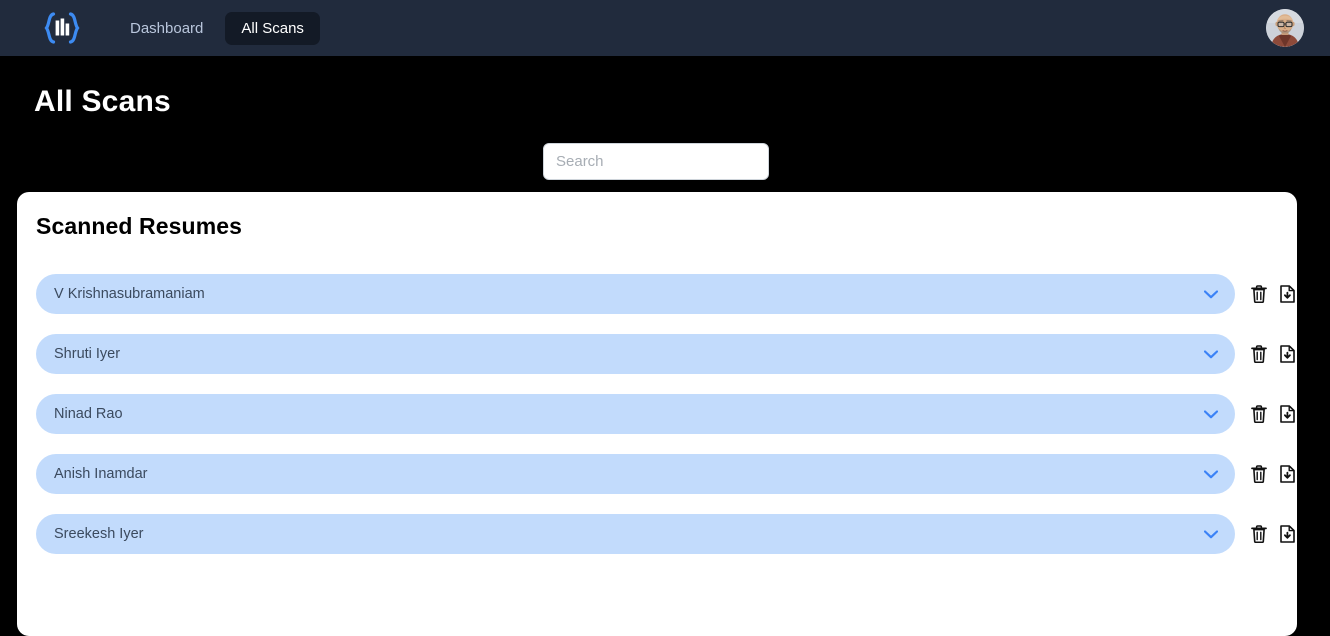  I want to click on page-title: All Scans, so click(102, 102).